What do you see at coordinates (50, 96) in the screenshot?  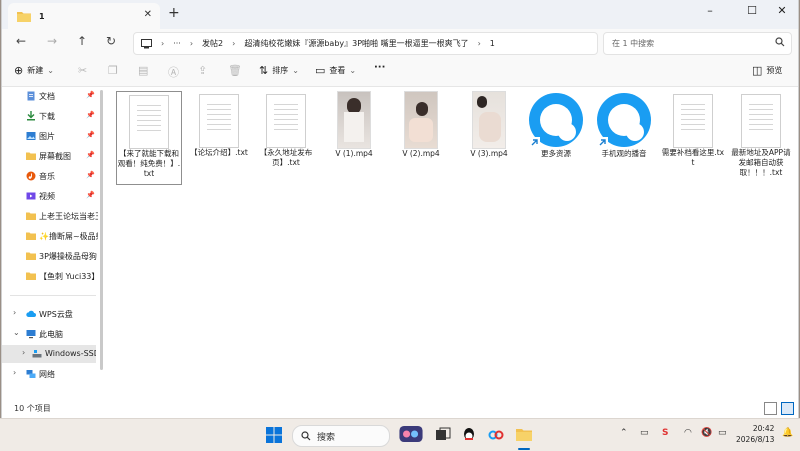 I see `sidebar-item-documents: 文档 📌` at bounding box center [50, 96].